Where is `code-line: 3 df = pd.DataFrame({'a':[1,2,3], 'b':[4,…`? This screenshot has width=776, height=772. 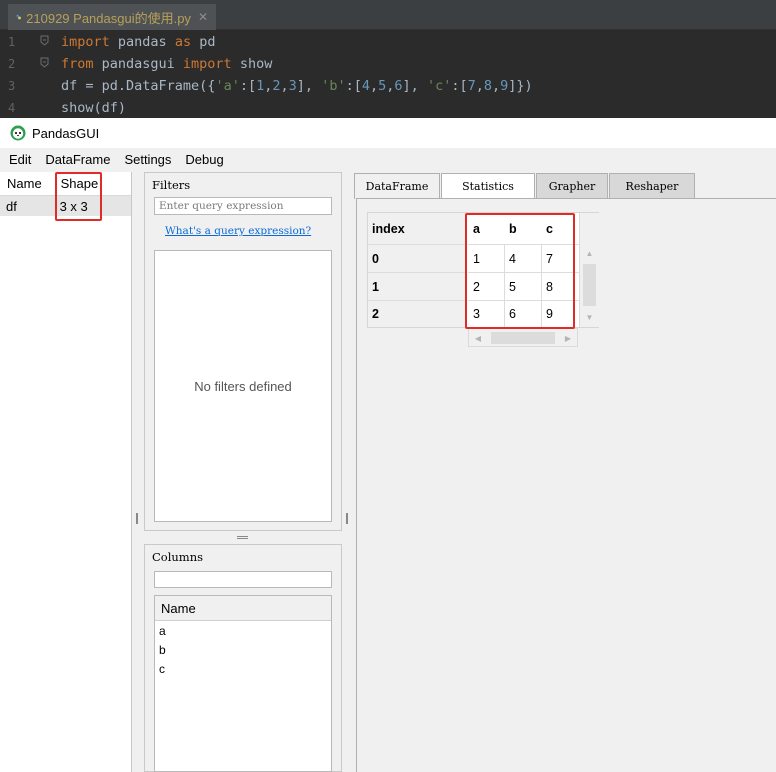 code-line: 3 df = pd.DataFrame({'a':[1,2,3], 'b':[4,… is located at coordinates (388, 86).